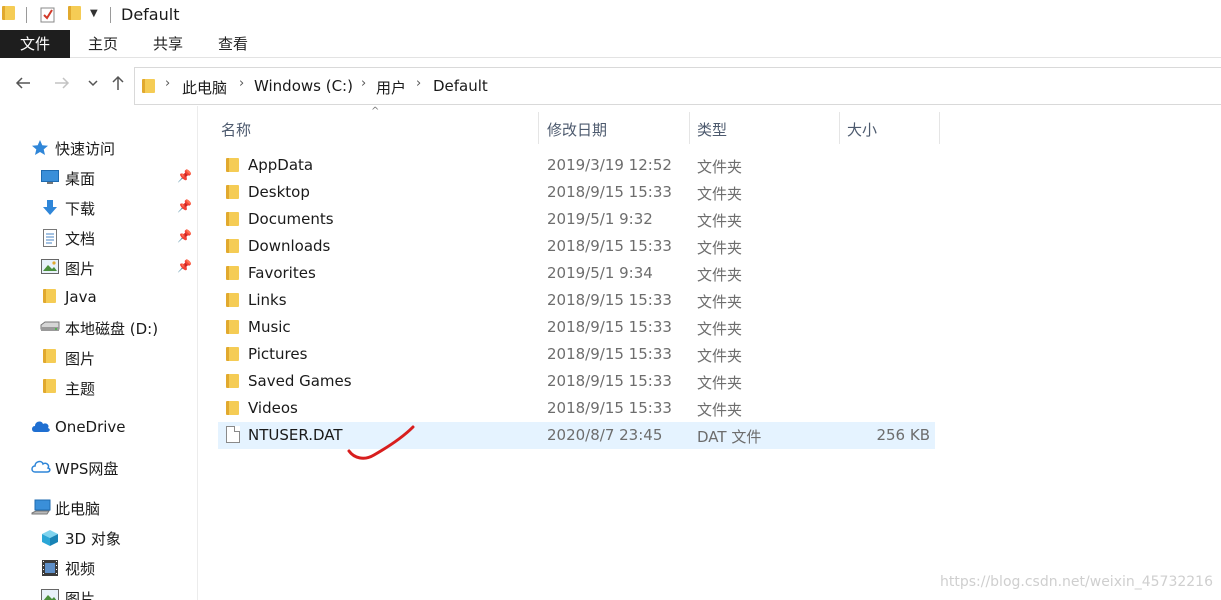  I want to click on file-type: DAT 文件, so click(729, 437).